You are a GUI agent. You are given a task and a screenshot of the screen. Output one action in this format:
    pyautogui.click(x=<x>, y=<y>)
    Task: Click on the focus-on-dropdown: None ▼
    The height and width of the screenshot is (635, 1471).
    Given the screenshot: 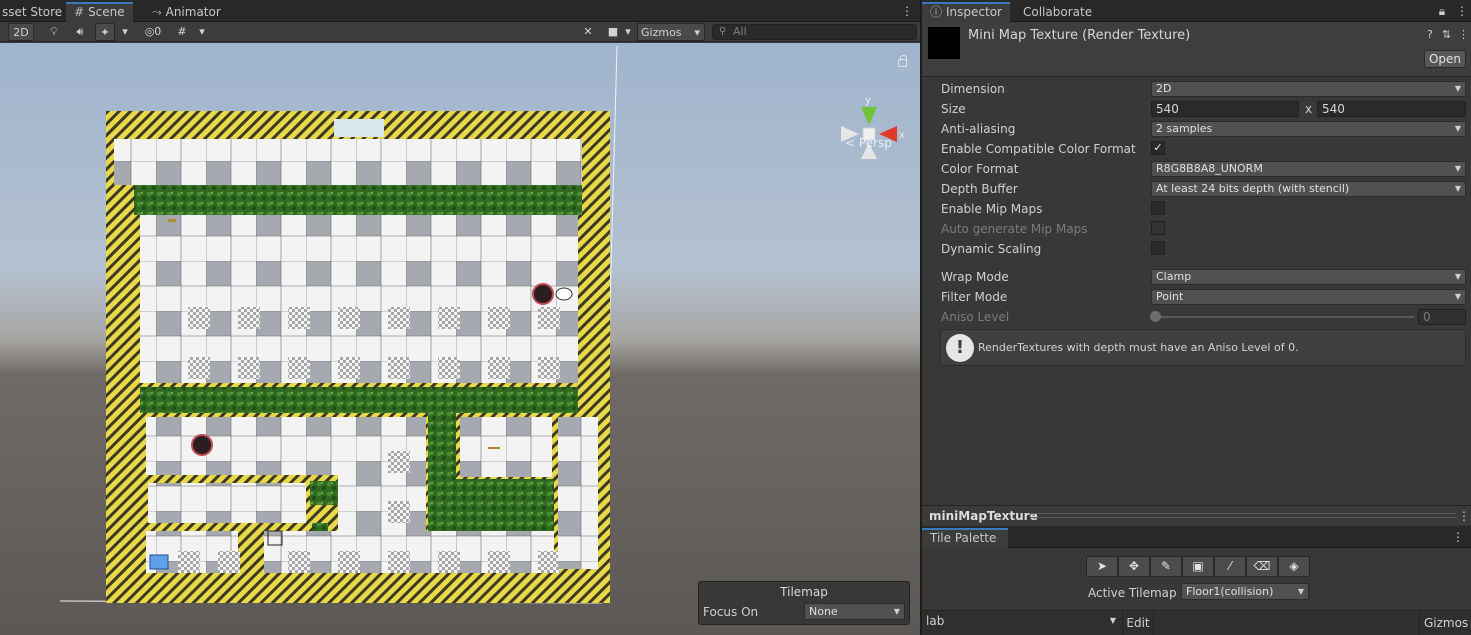 What is the action you would take?
    pyautogui.click(x=854, y=611)
    